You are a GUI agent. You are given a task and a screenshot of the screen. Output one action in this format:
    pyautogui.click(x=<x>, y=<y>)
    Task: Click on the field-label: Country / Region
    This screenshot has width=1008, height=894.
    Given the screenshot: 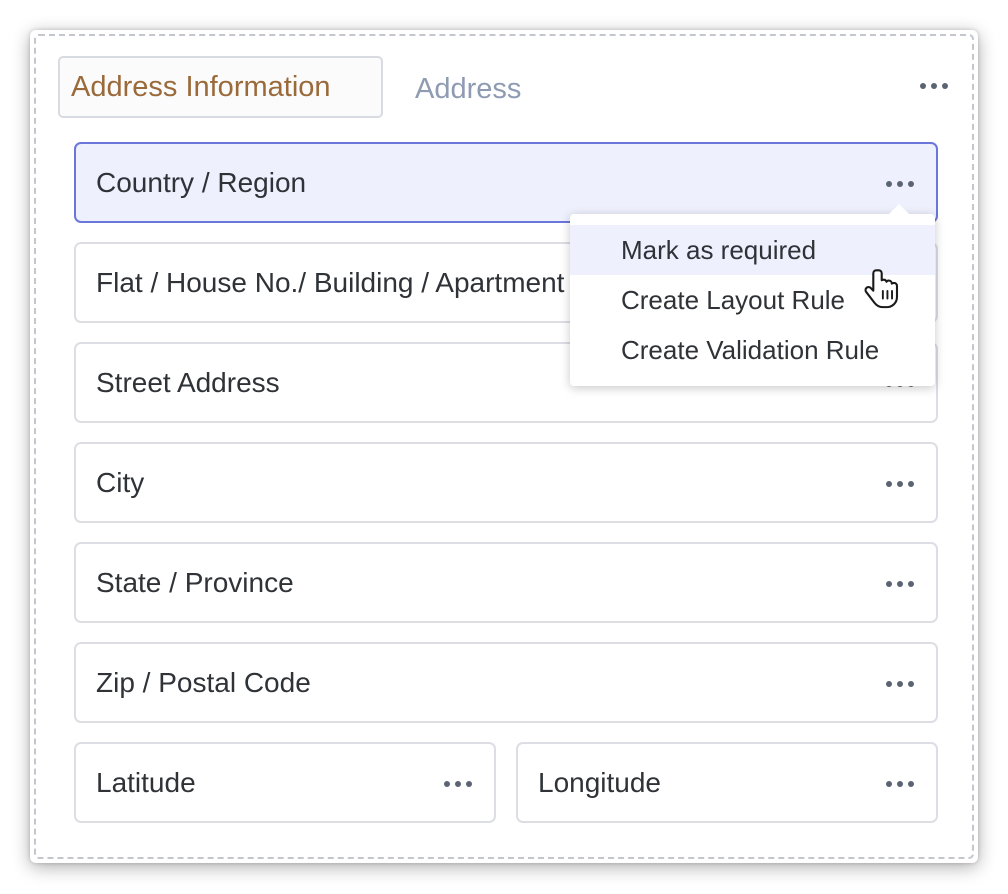 What is the action you would take?
    pyautogui.click(x=201, y=182)
    